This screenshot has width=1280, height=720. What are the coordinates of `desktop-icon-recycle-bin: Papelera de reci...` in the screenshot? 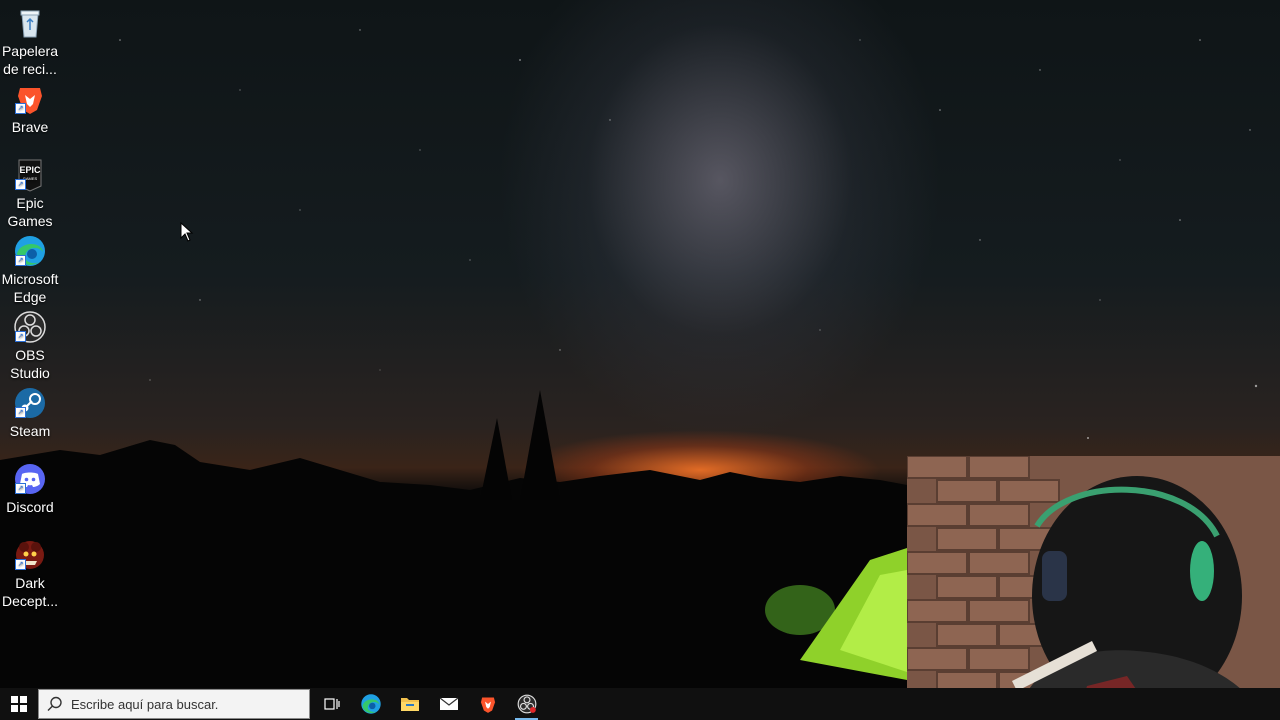 It's located at (30, 42).